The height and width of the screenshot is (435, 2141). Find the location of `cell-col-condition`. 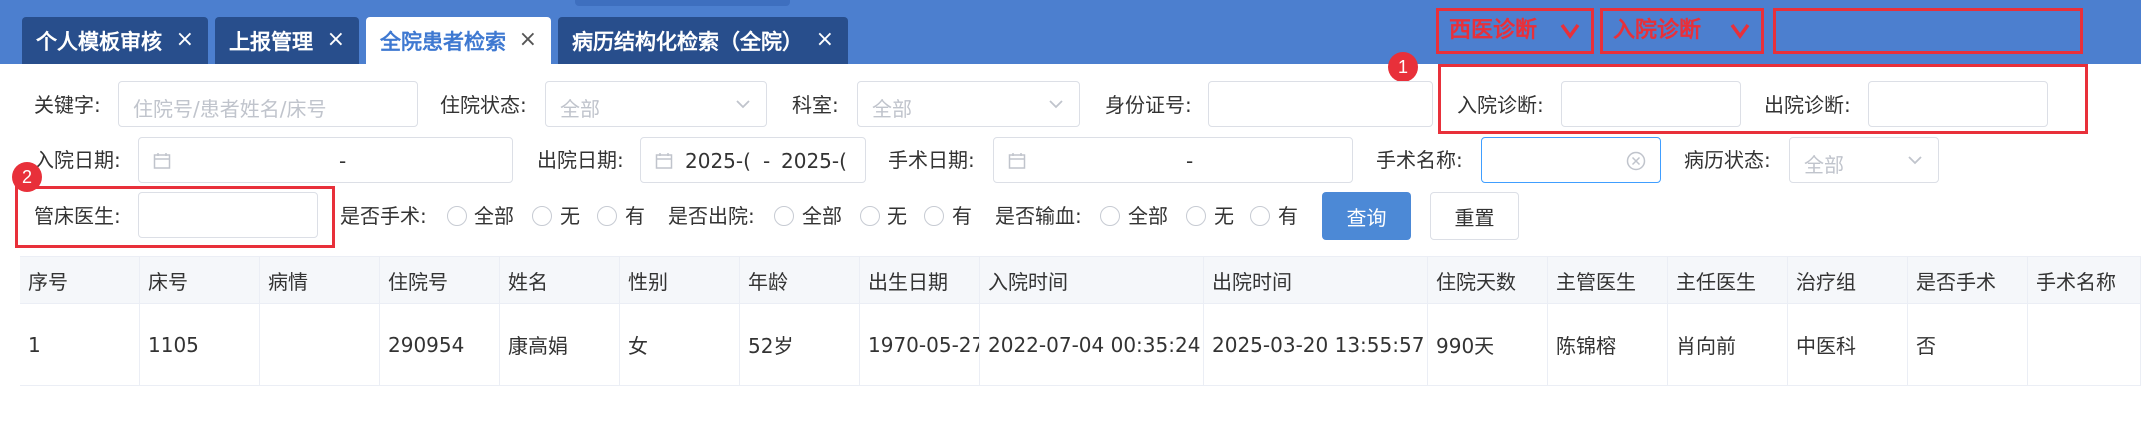

cell-col-condition is located at coordinates (320, 344).